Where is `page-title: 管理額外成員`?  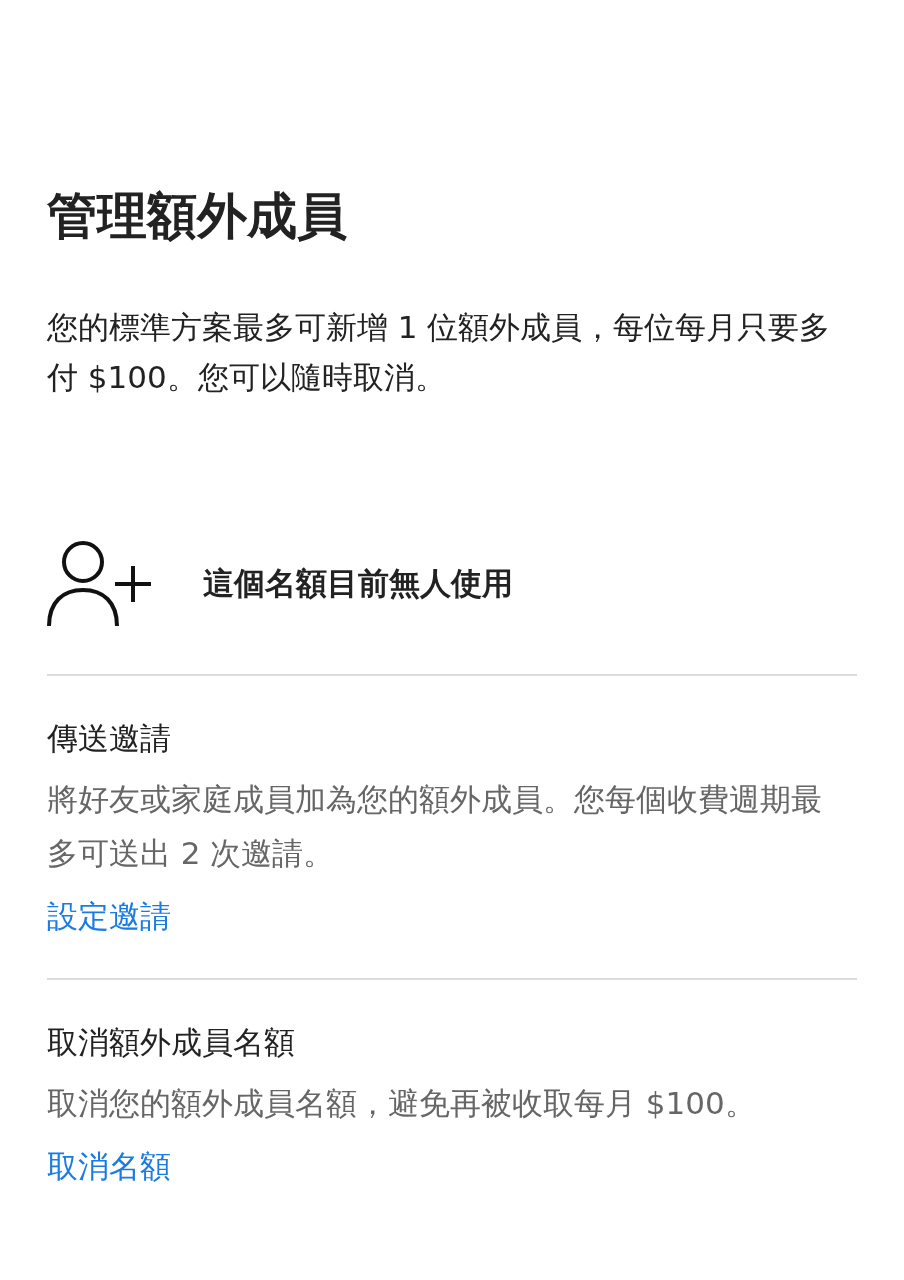 page-title: 管理額外成員 is located at coordinates (197, 216).